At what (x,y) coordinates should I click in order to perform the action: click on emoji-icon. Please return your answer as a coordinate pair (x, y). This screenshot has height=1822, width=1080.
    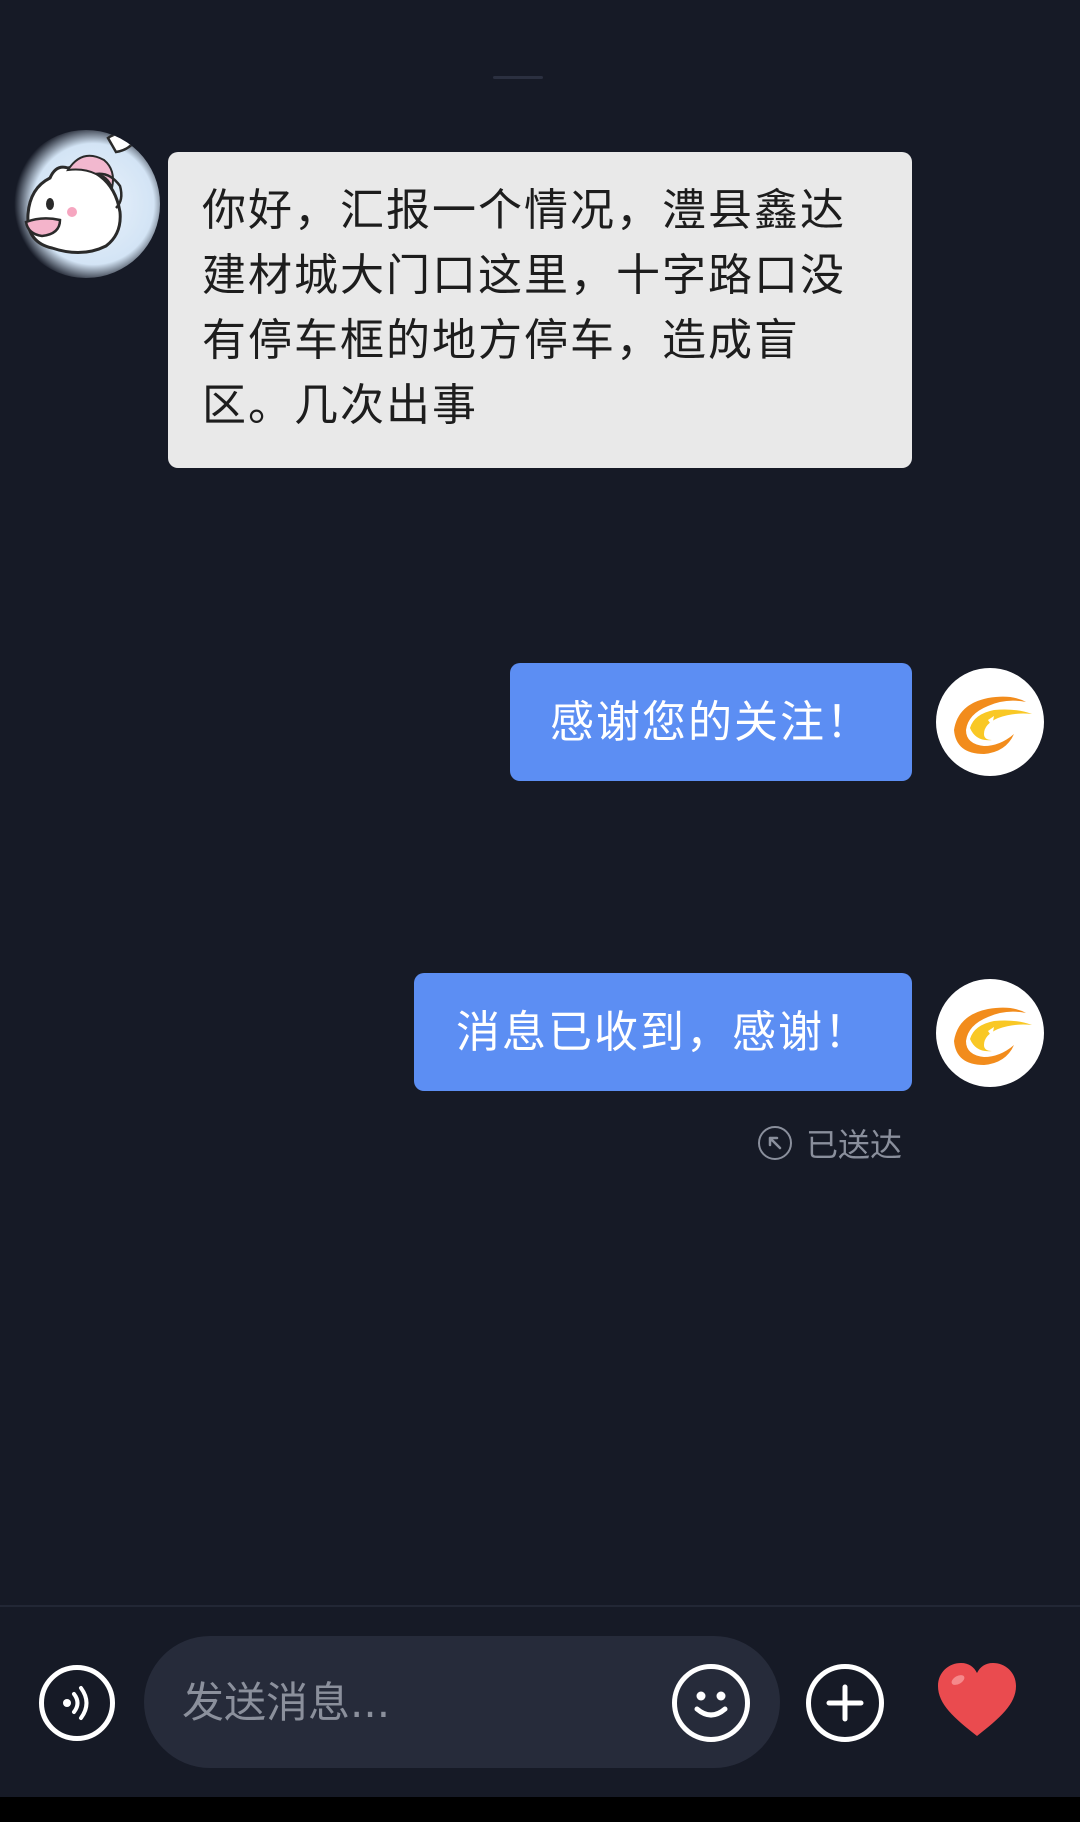
    Looking at the image, I should click on (711, 1704).